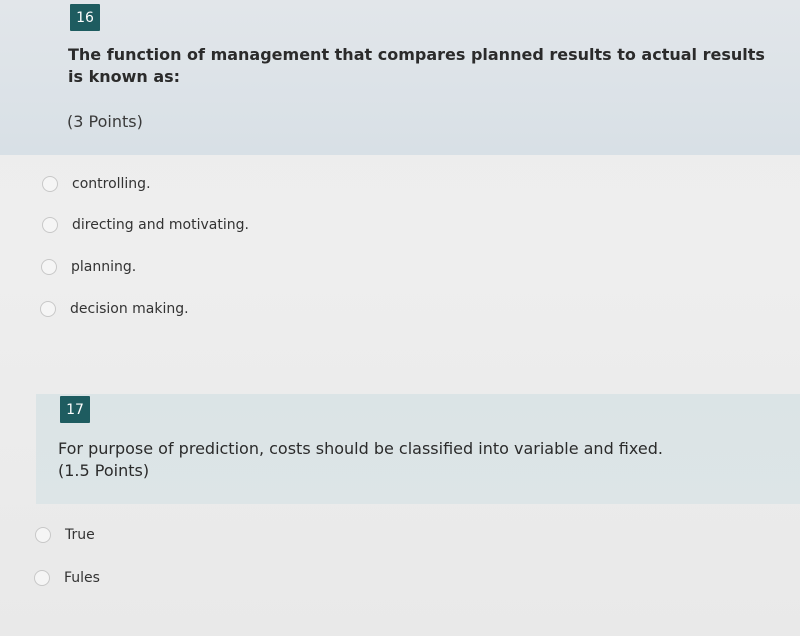 The image size is (800, 636). Describe the element at coordinates (105, 121) in the screenshot. I see `question-points: (3 Points)` at that location.